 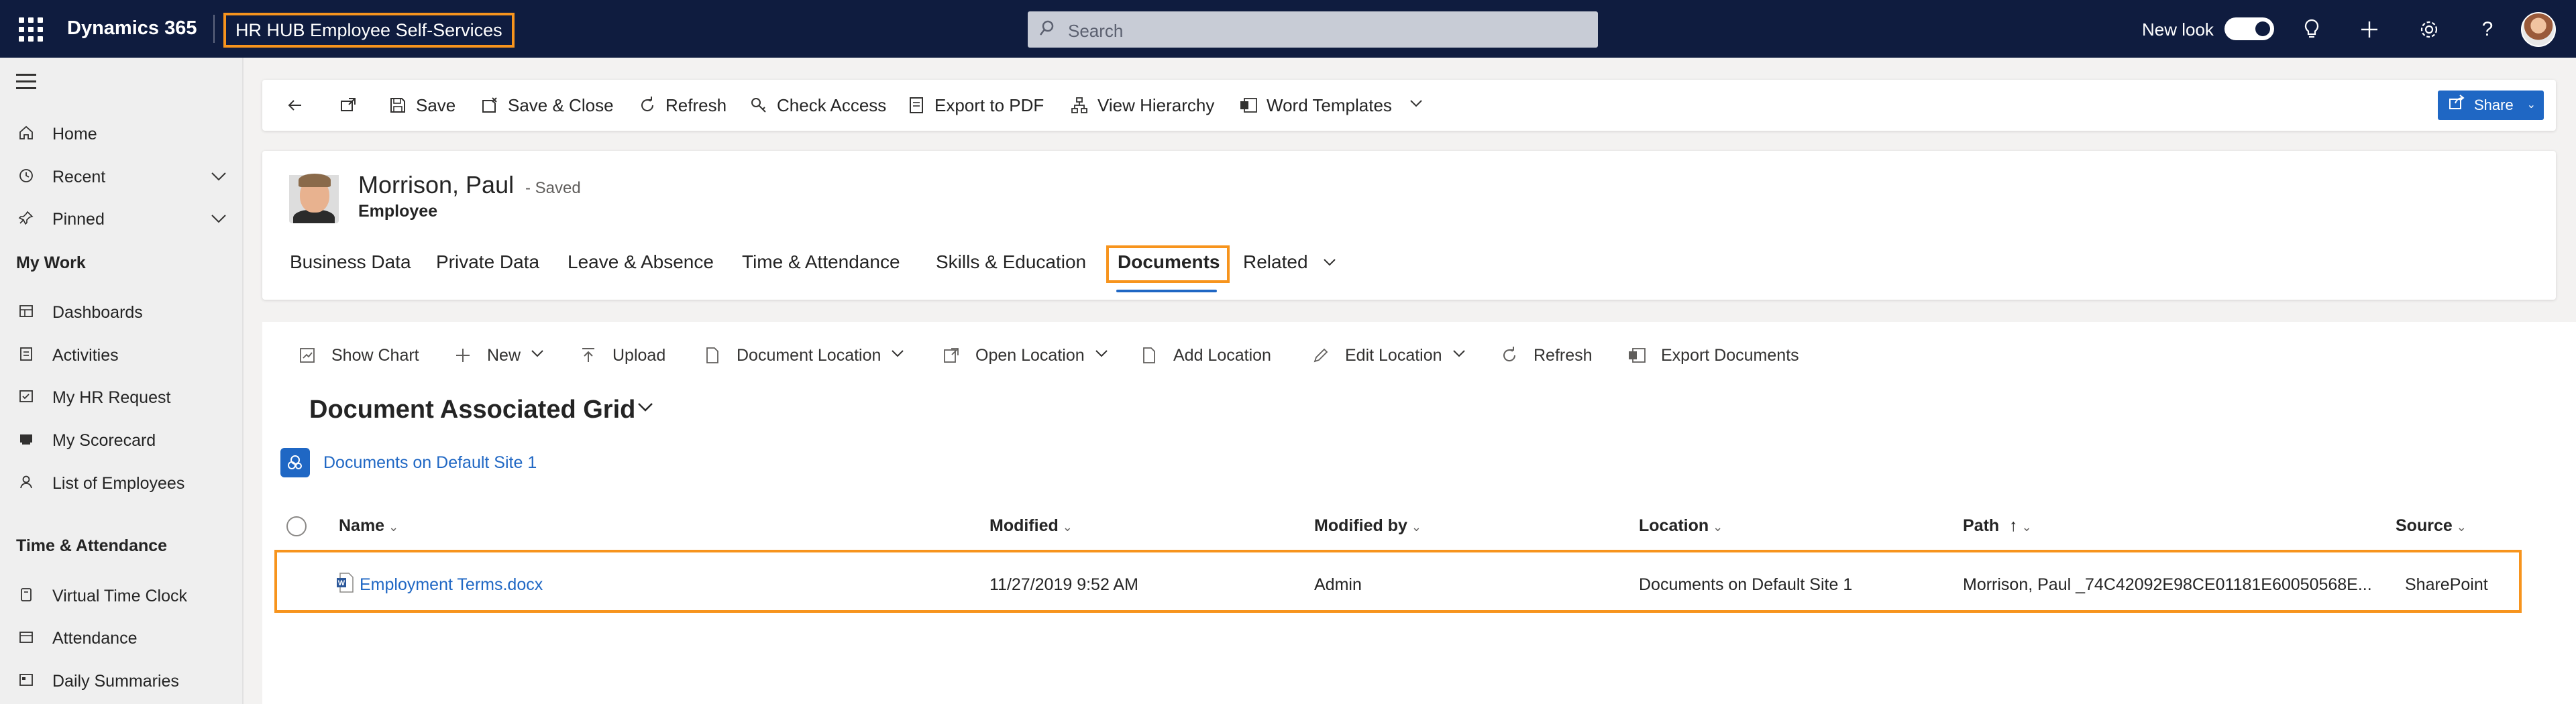 What do you see at coordinates (1011, 262) in the screenshot?
I see `tab-skills-education: Skills & Education` at bounding box center [1011, 262].